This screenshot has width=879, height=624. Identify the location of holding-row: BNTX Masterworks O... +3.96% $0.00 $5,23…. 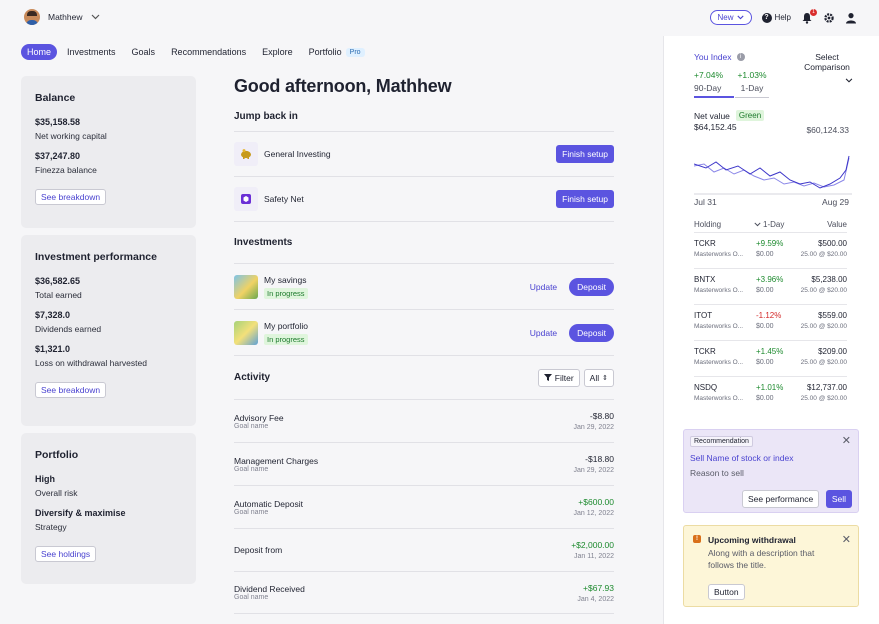
(770, 286).